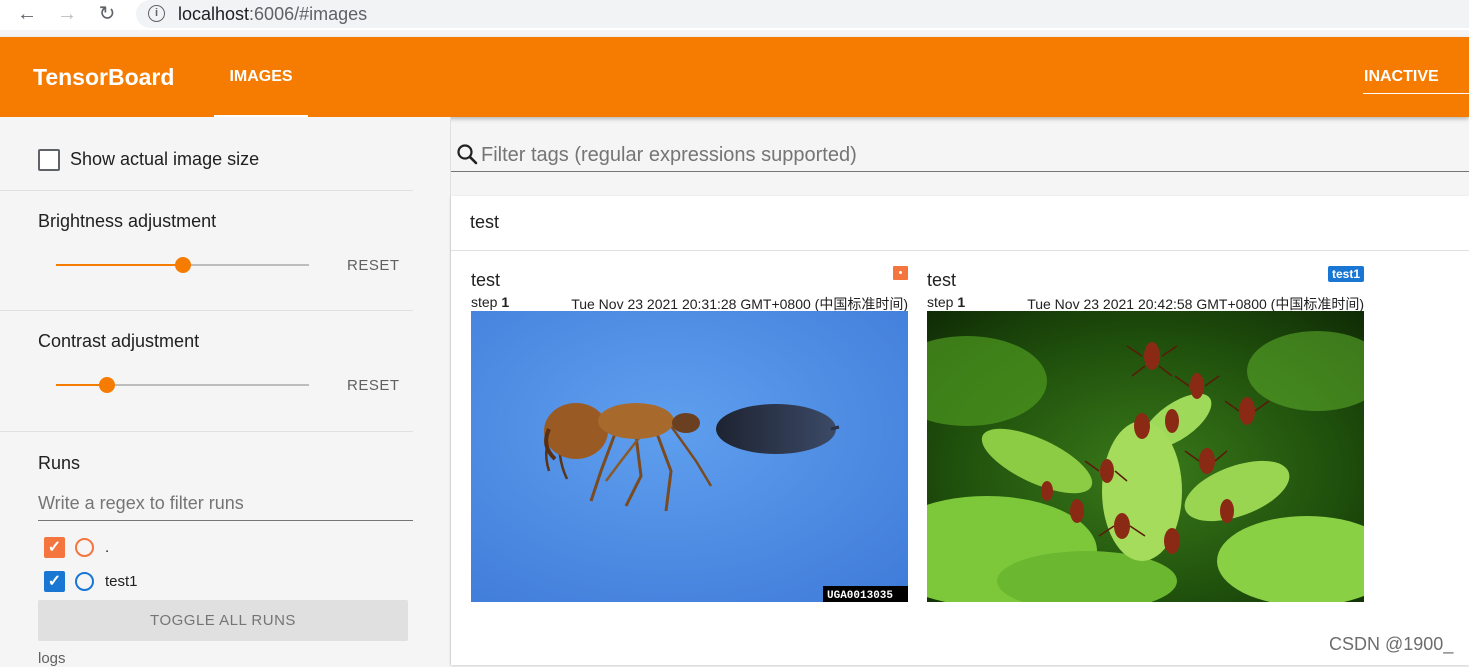 The width and height of the screenshot is (1469, 667). I want to click on show-actual-size-label: Show actual image size, so click(165, 159).